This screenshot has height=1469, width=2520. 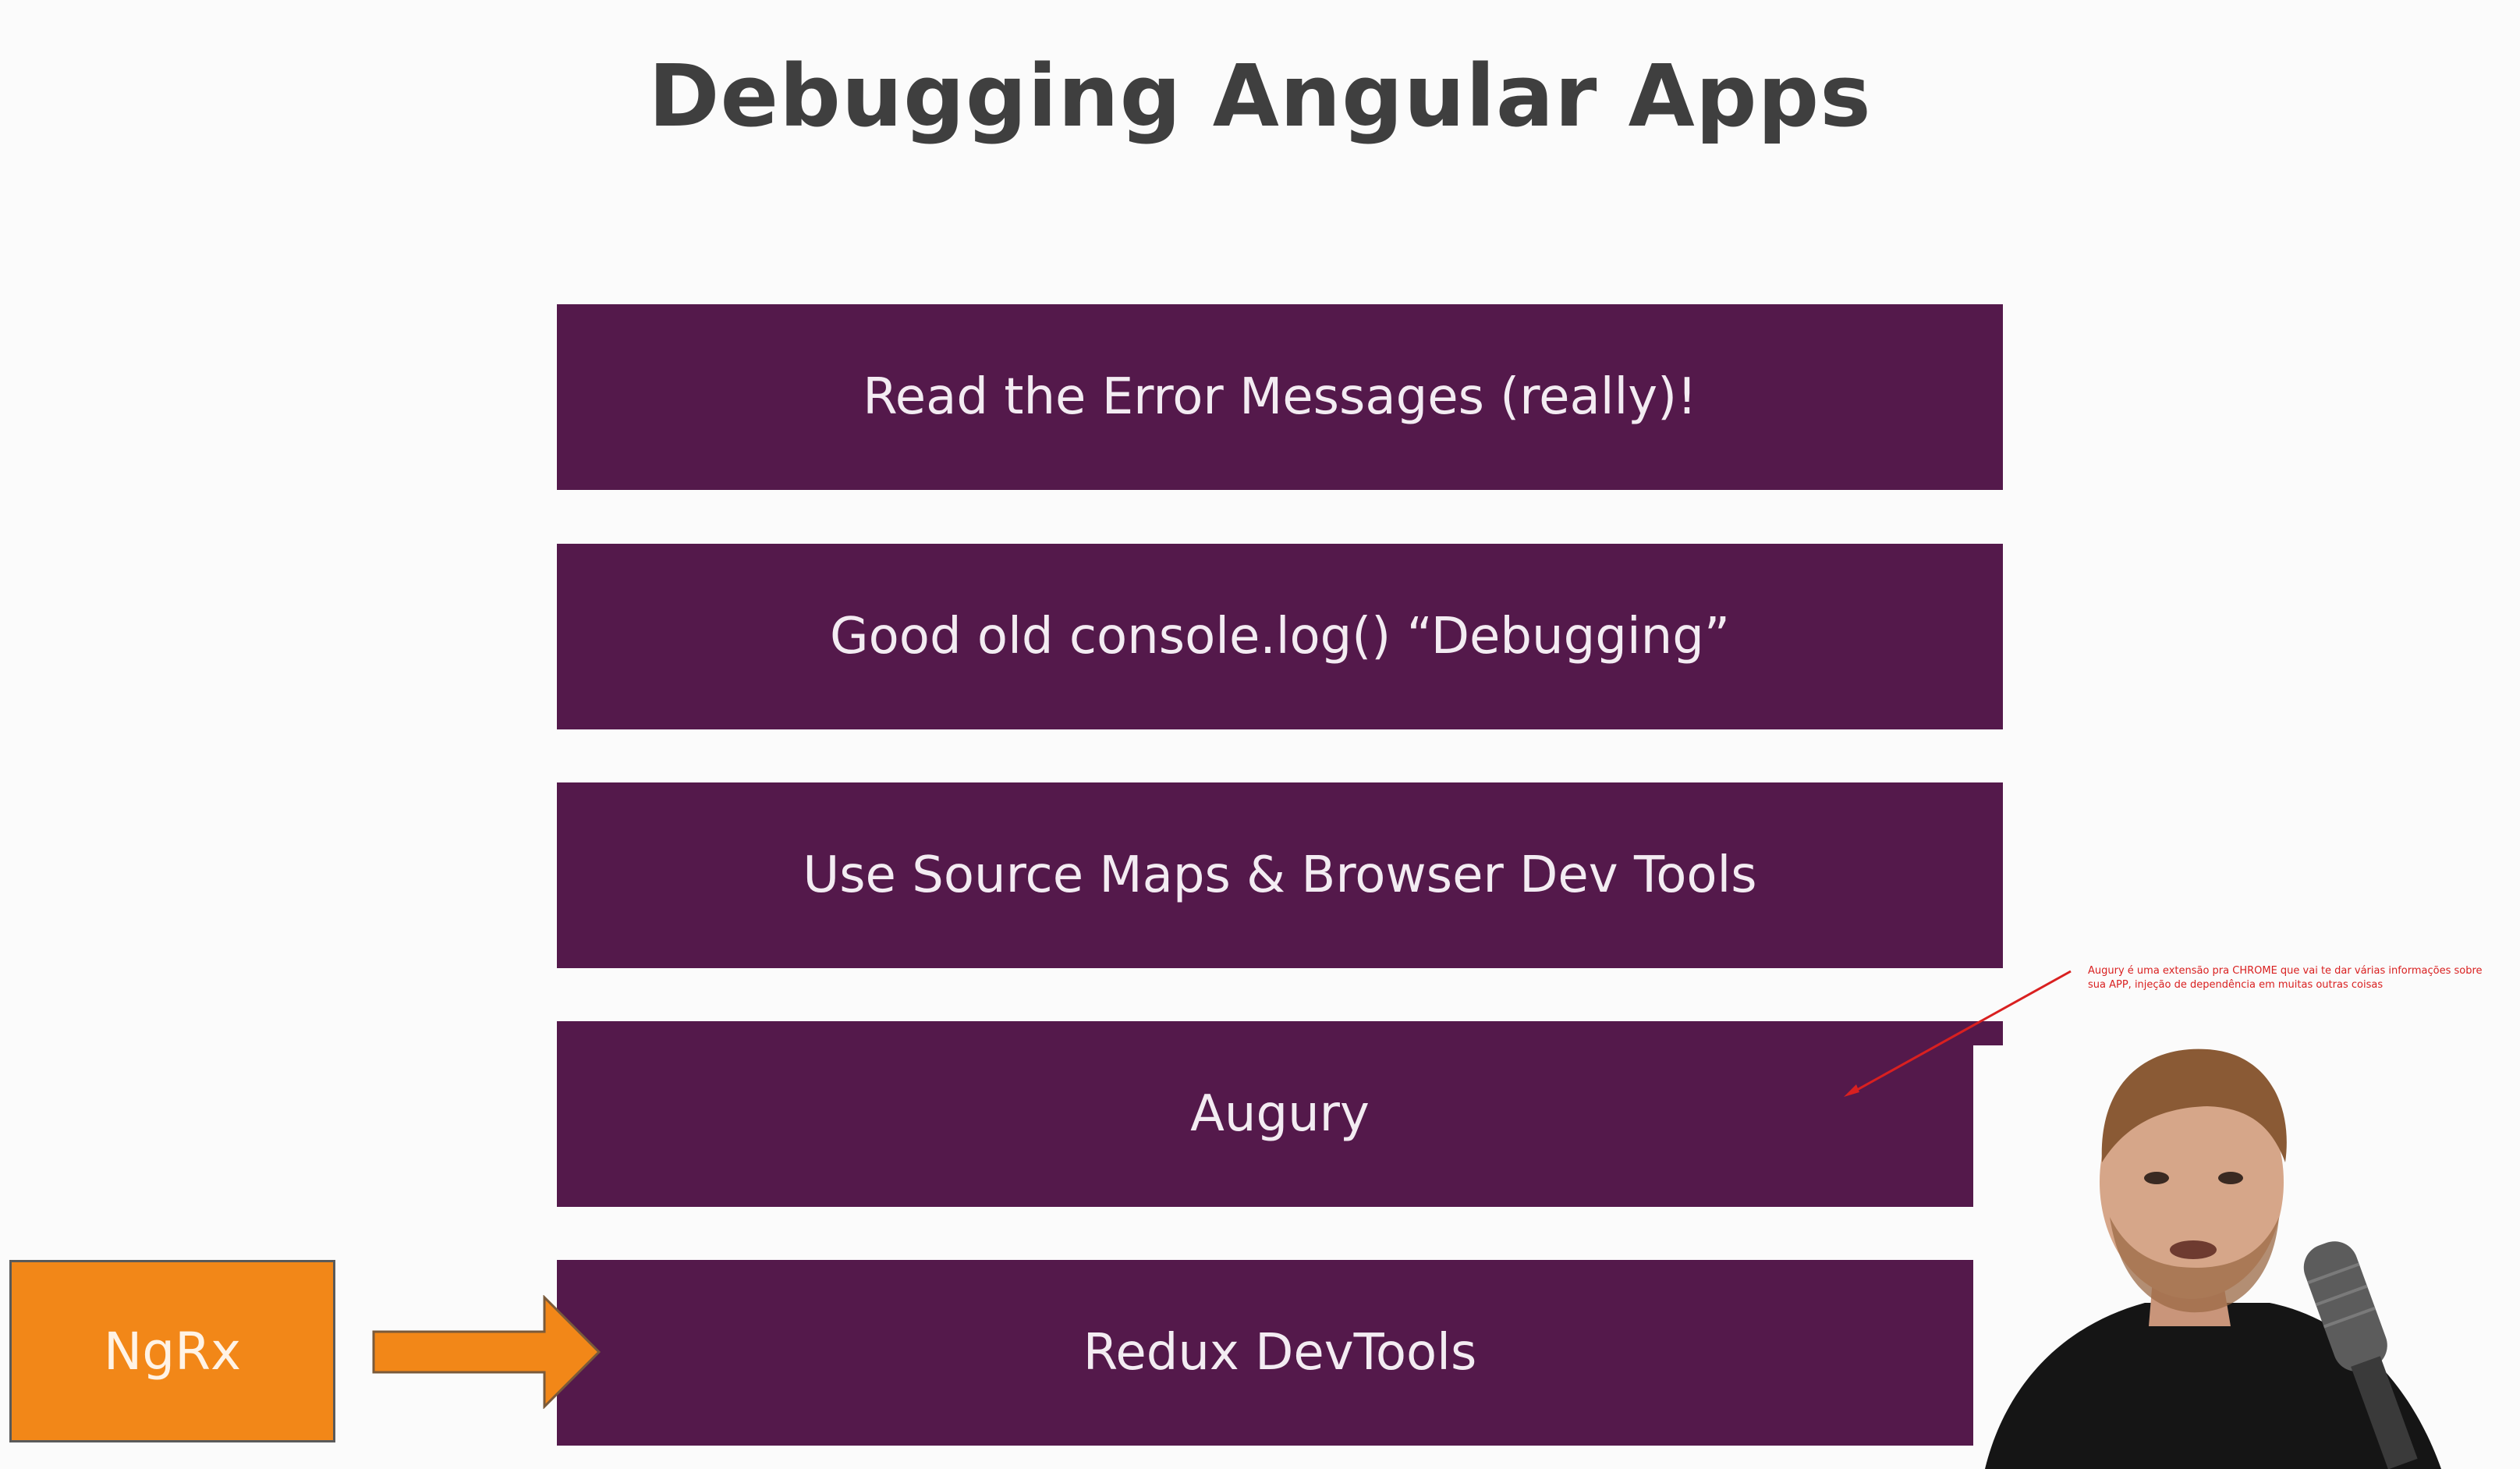 I want to click on item-label: Use Source Maps & Browser Dev Tools, so click(x=1280, y=875).